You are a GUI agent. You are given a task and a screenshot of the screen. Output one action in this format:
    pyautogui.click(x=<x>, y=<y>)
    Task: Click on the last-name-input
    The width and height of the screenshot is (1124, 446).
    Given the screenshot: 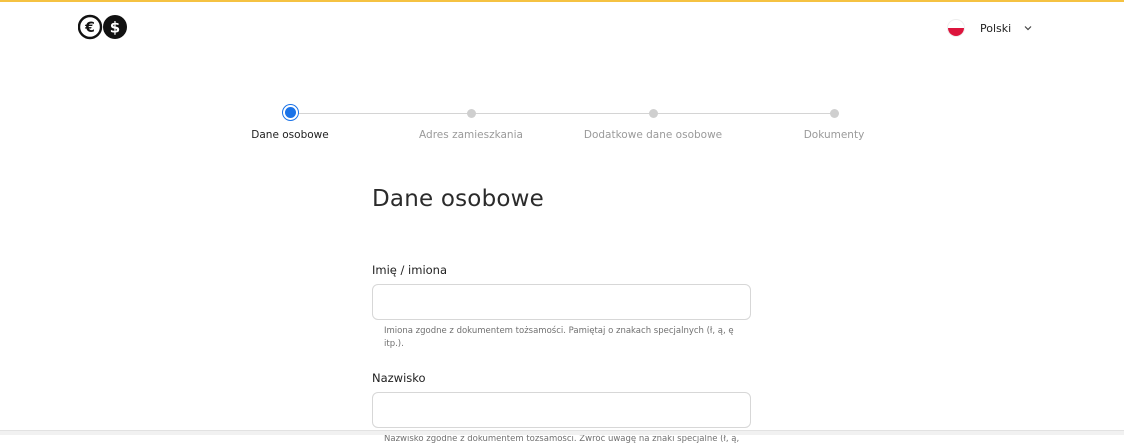 What is the action you would take?
    pyautogui.click(x=561, y=410)
    